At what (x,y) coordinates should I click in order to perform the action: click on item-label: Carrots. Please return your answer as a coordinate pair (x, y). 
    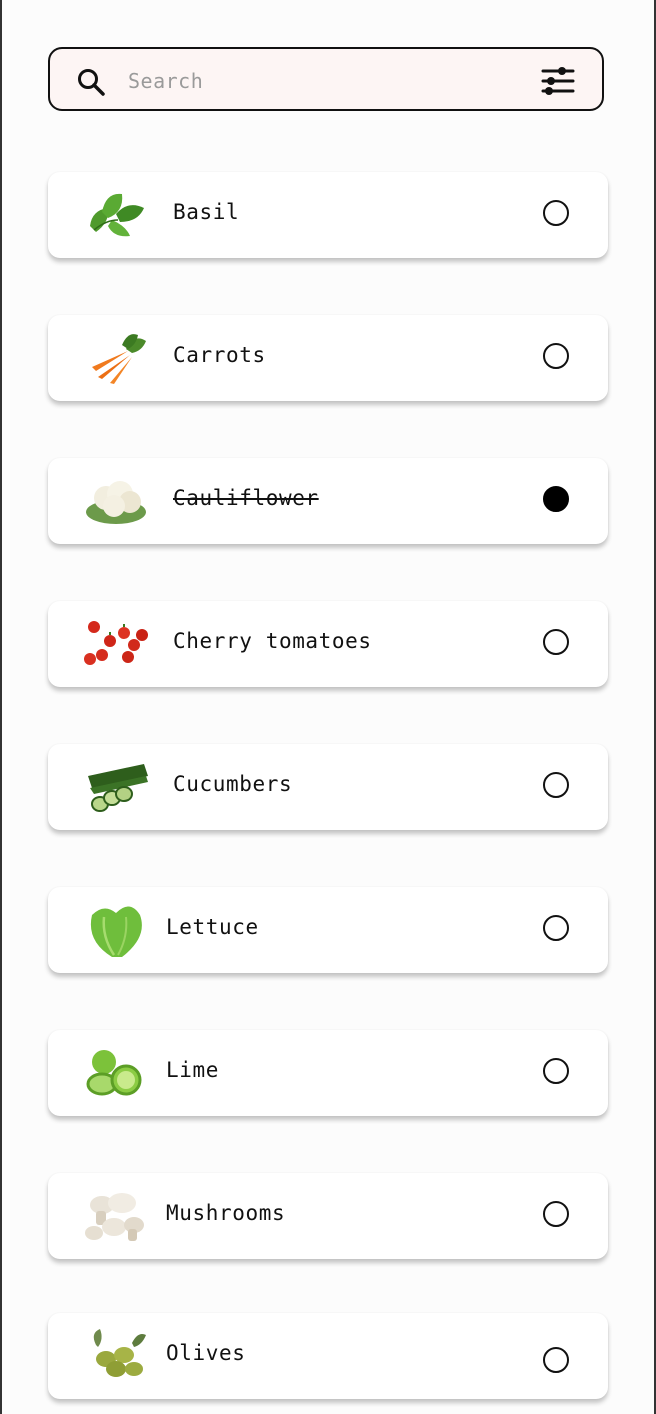
    Looking at the image, I should click on (219, 355).